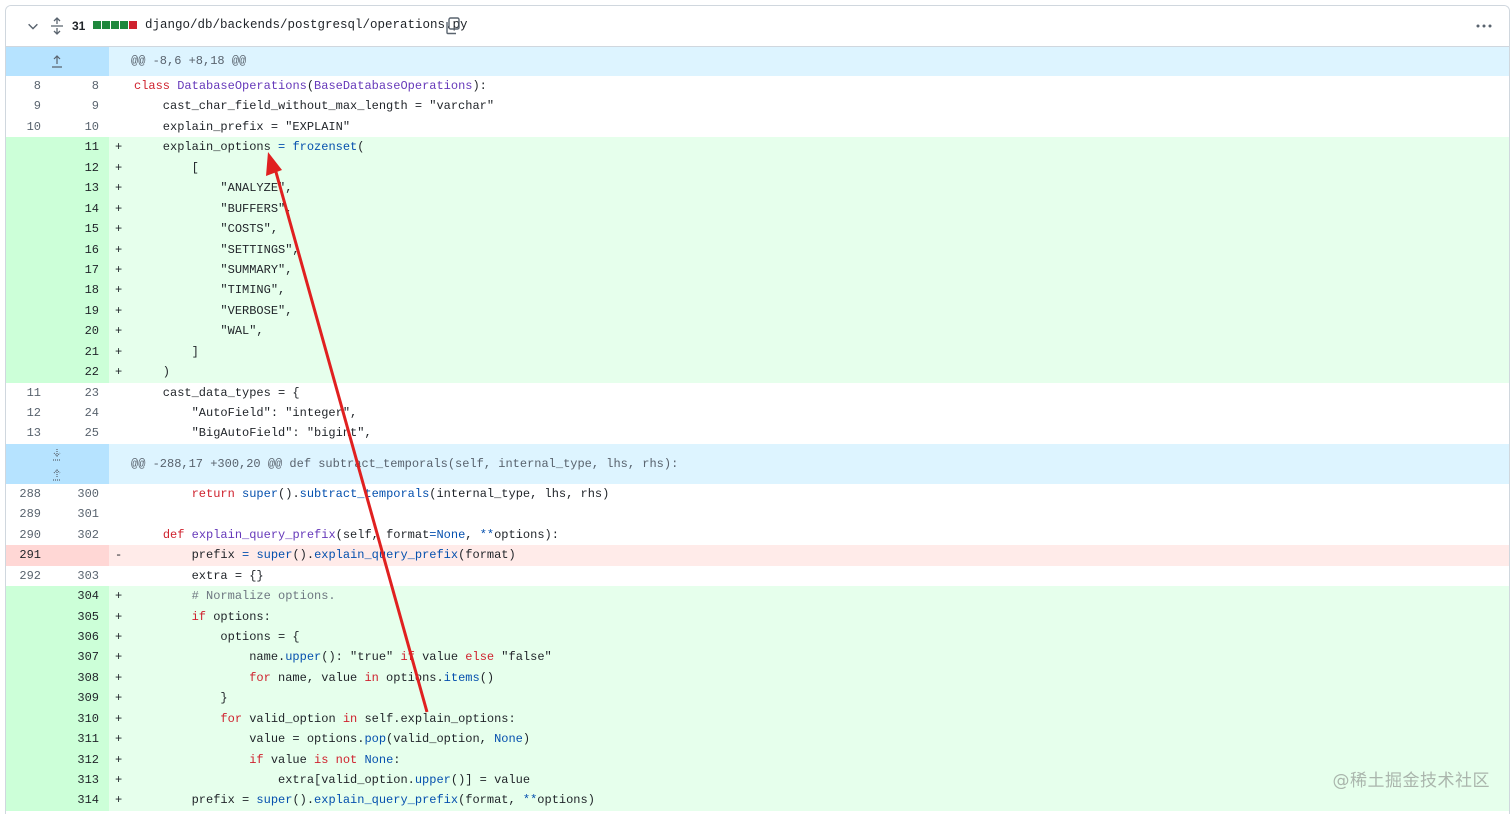  Describe the element at coordinates (85, 352) in the screenshot. I see `new-line-number: 21` at that location.